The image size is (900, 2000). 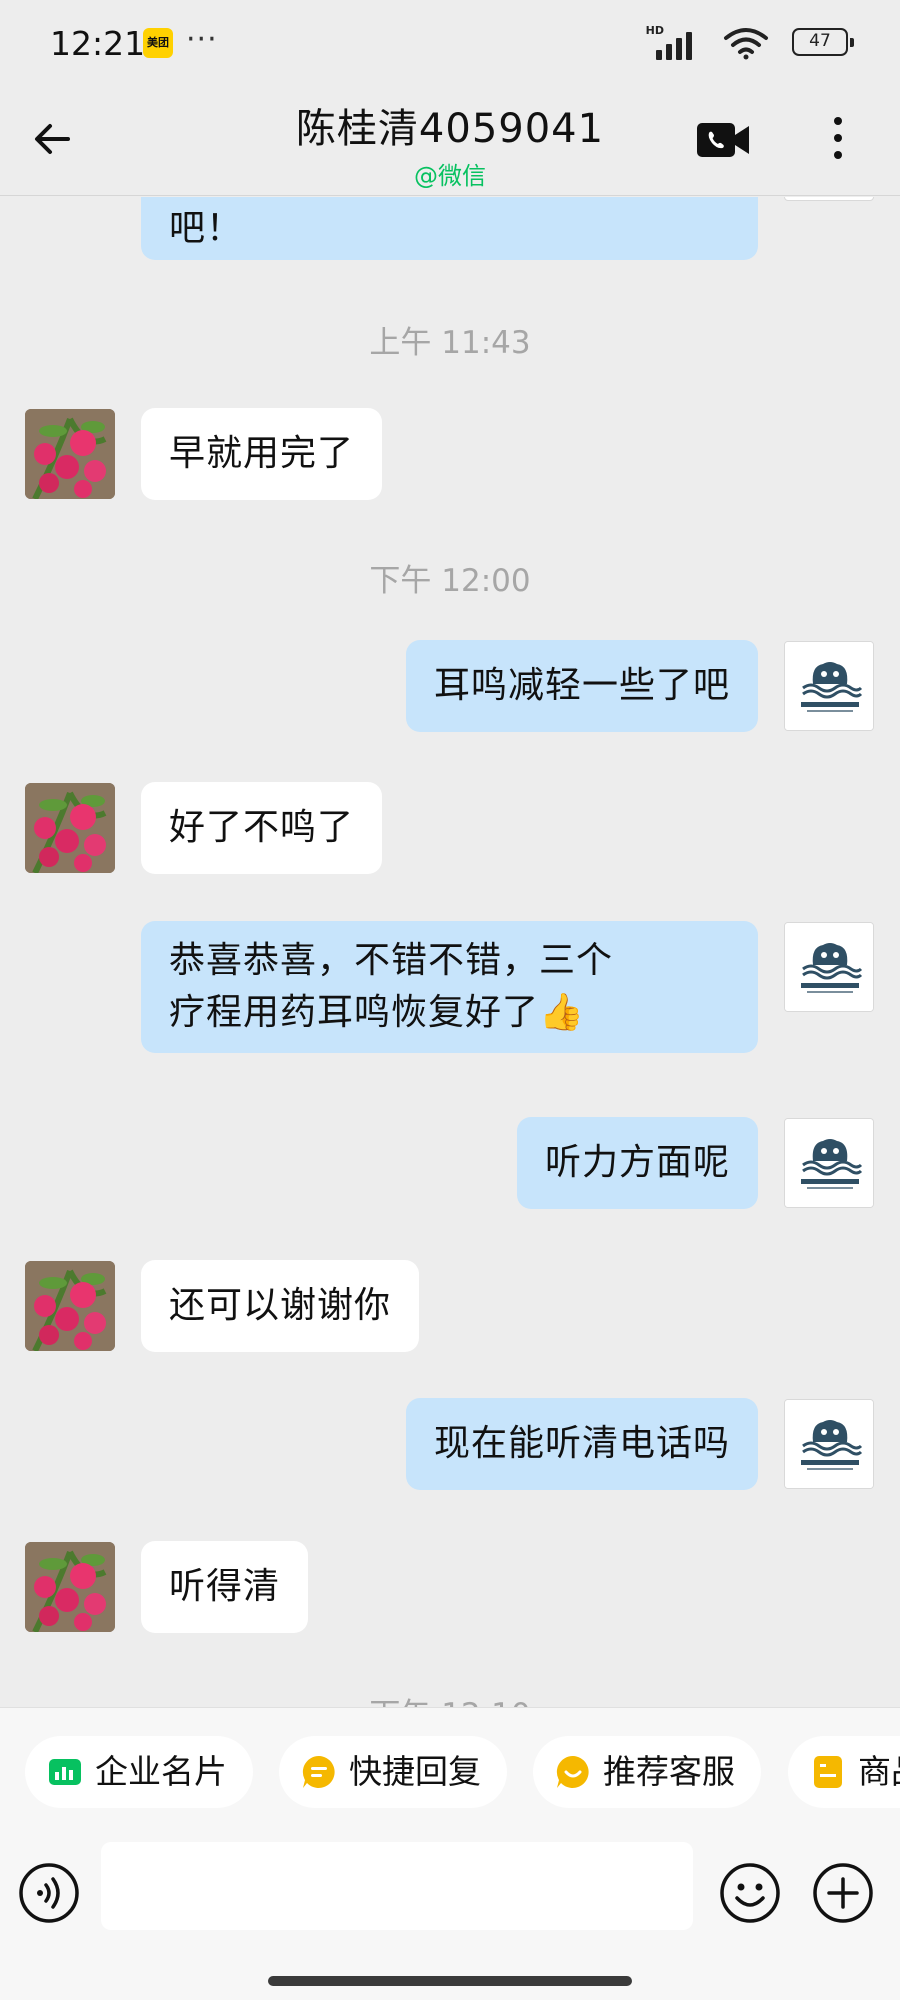 I want to click on business-card-icon, so click(x=65, y=1772).